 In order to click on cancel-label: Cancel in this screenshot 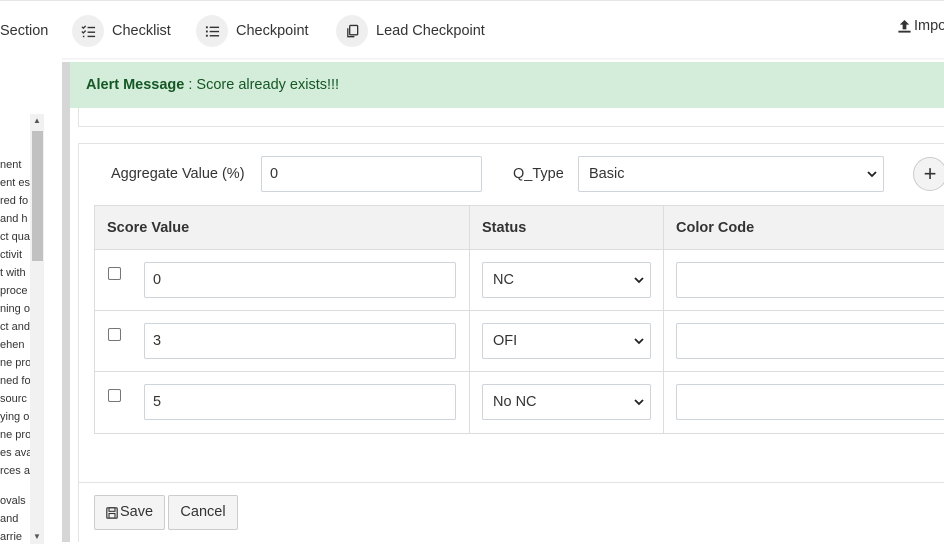, I will do `click(203, 512)`.